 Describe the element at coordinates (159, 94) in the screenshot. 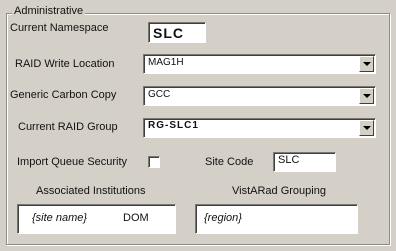

I see `generic-carbon-copy-value: GCC` at that location.